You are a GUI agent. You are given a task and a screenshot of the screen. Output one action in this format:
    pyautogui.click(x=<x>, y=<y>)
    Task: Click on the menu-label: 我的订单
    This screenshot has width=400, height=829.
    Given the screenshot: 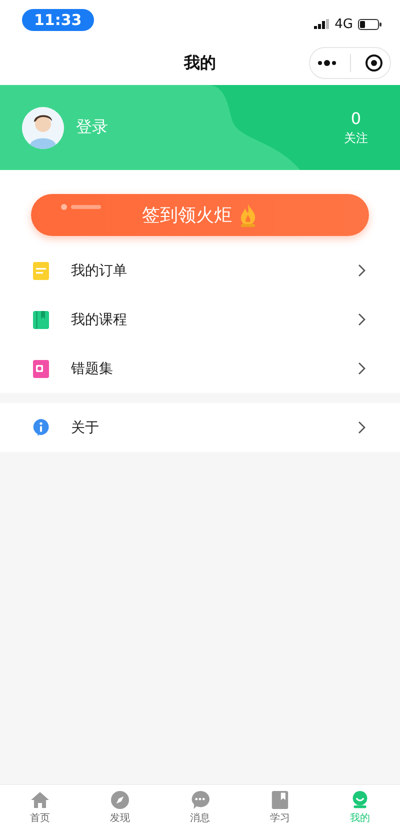 What is the action you would take?
    pyautogui.click(x=99, y=271)
    